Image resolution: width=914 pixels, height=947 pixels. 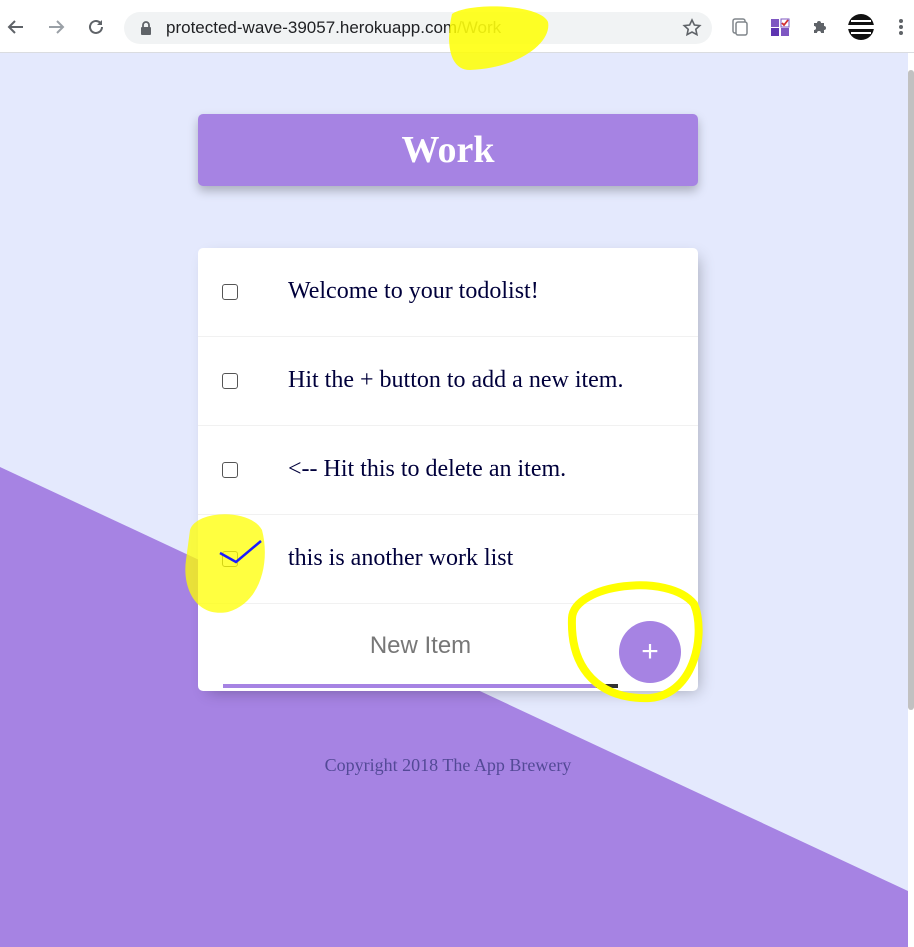 What do you see at coordinates (820, 27) in the screenshot?
I see `puzzle-icon` at bounding box center [820, 27].